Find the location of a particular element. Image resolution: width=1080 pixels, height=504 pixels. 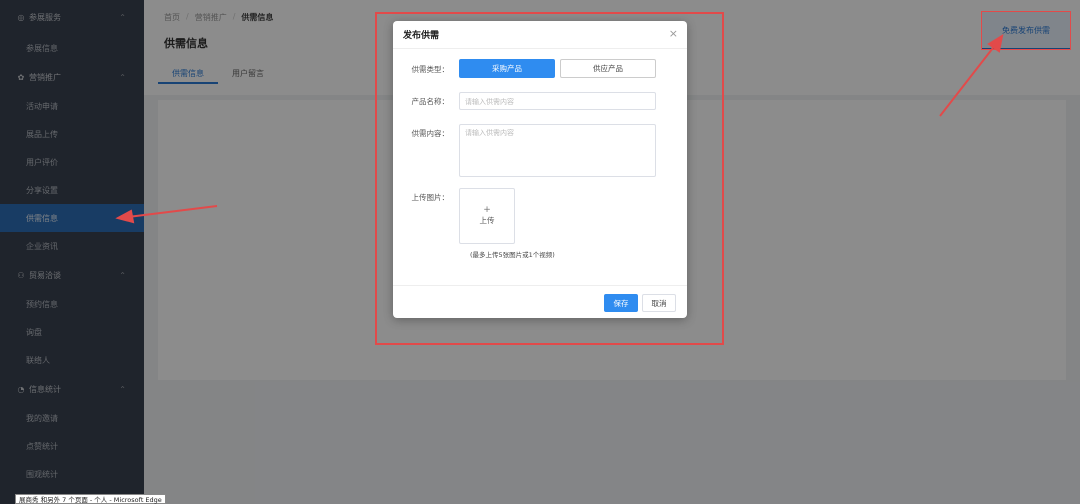

sidebar-arrow-head is located at coordinates (125, 216).